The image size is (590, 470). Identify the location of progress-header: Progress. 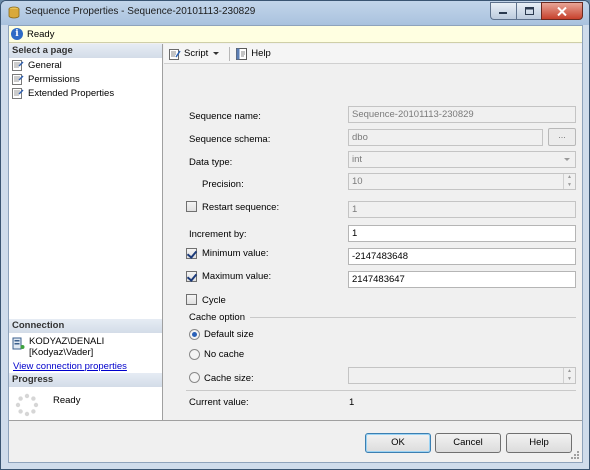
(85, 380).